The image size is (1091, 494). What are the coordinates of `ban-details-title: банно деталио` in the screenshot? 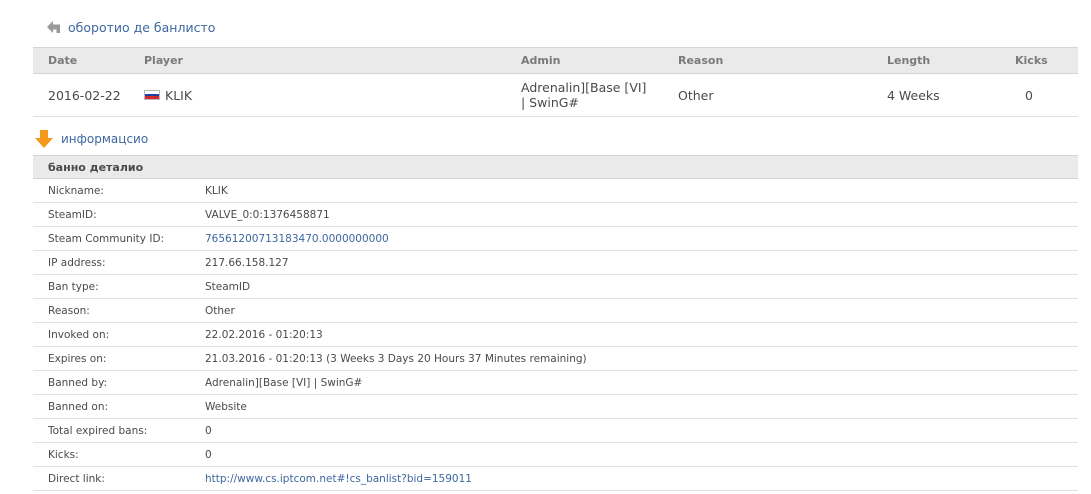 It's located at (555, 167).